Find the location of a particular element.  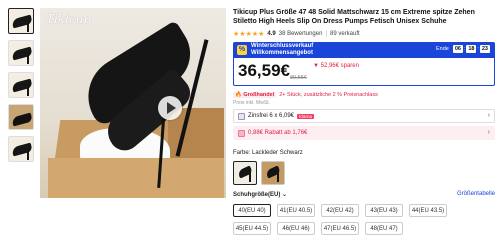

color-swatches is located at coordinates (364, 173).